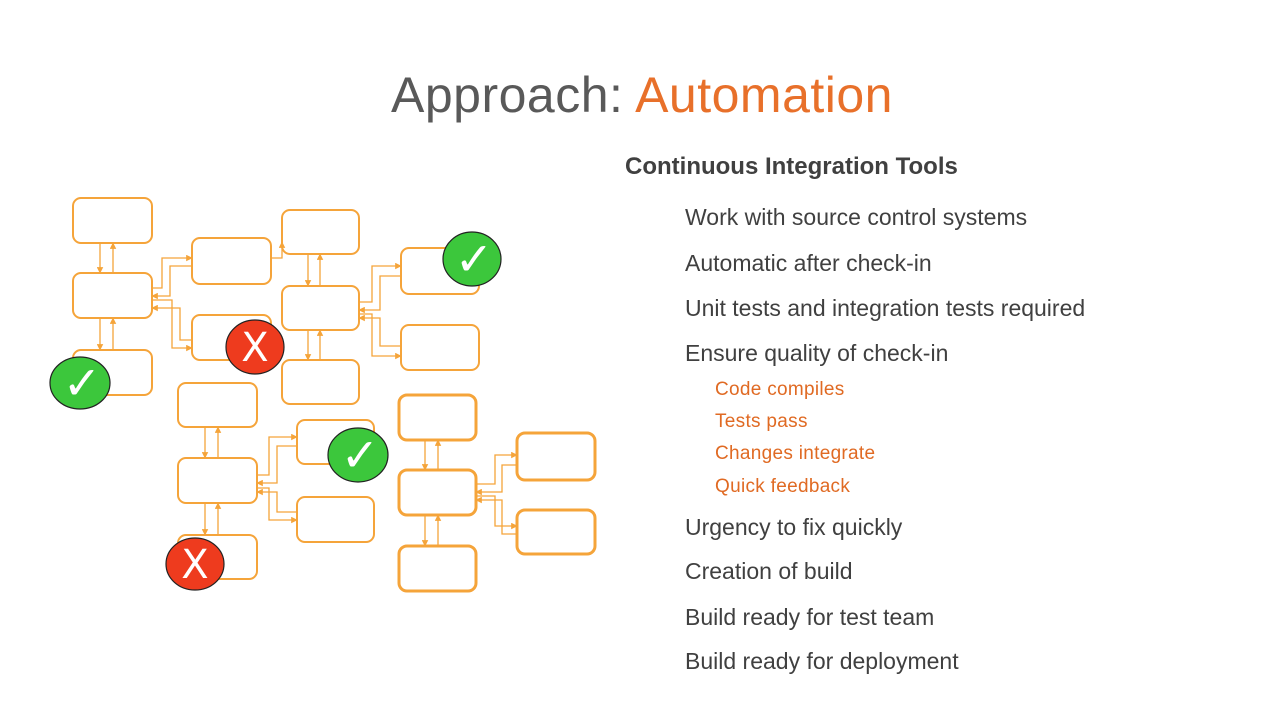  I want to click on bullet-item: Ensure quality of check-in, so click(817, 353).